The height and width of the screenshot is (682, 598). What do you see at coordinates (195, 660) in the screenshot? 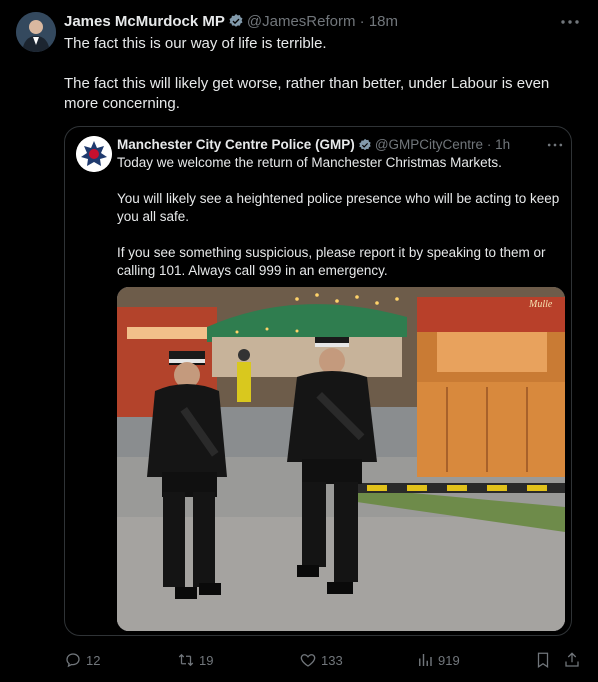
I see `repost-button: 19` at bounding box center [195, 660].